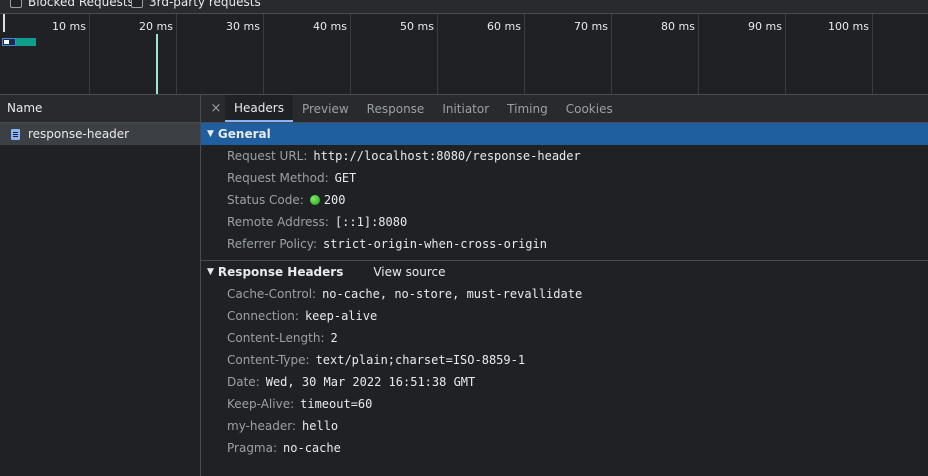 This screenshot has width=928, height=476. I want to click on request-row: response-header, so click(100, 134).